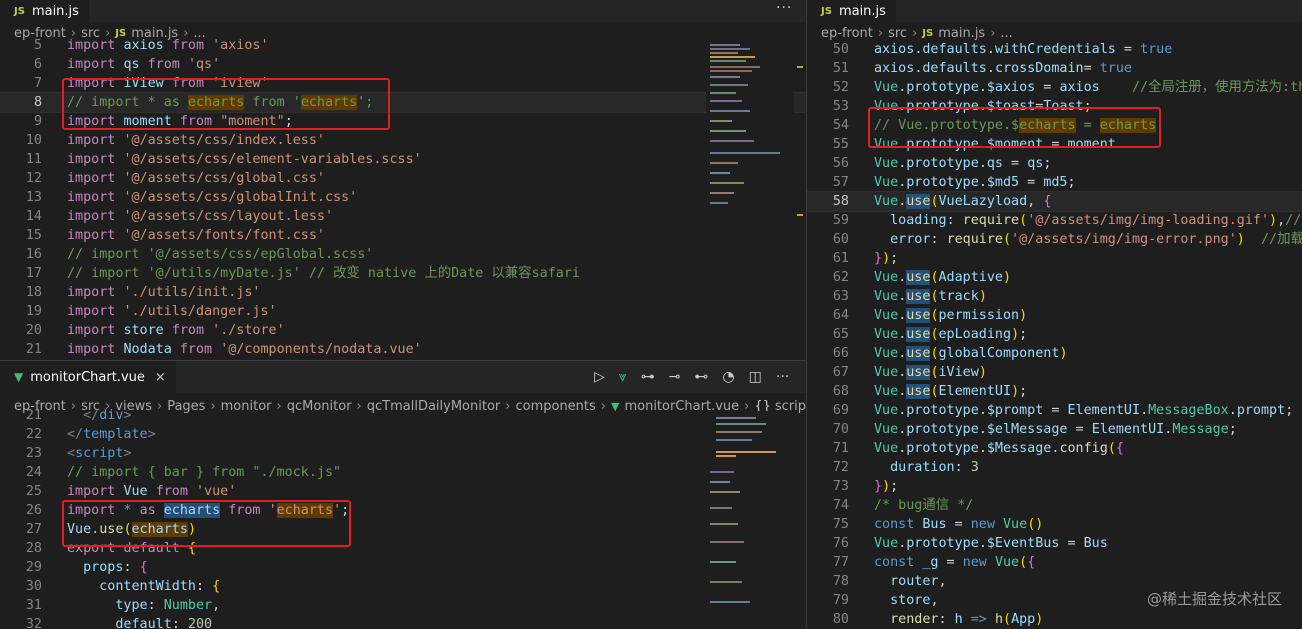 The image size is (1302, 629). What do you see at coordinates (1054, 505) in the screenshot?
I see `code-line: 74 /* bug通信 */` at bounding box center [1054, 505].